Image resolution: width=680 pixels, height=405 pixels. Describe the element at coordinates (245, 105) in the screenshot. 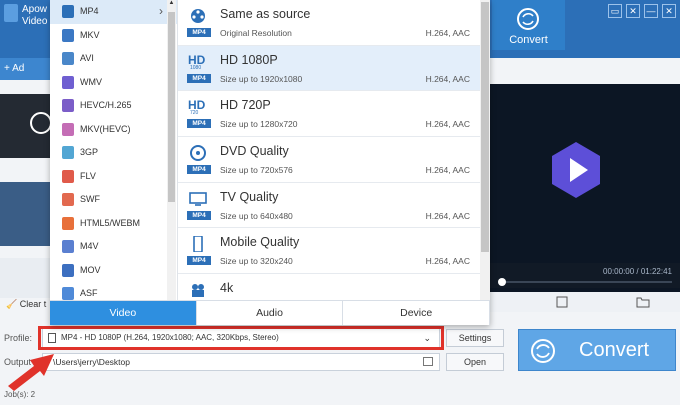

I see `quality-name: HD 720P` at that location.